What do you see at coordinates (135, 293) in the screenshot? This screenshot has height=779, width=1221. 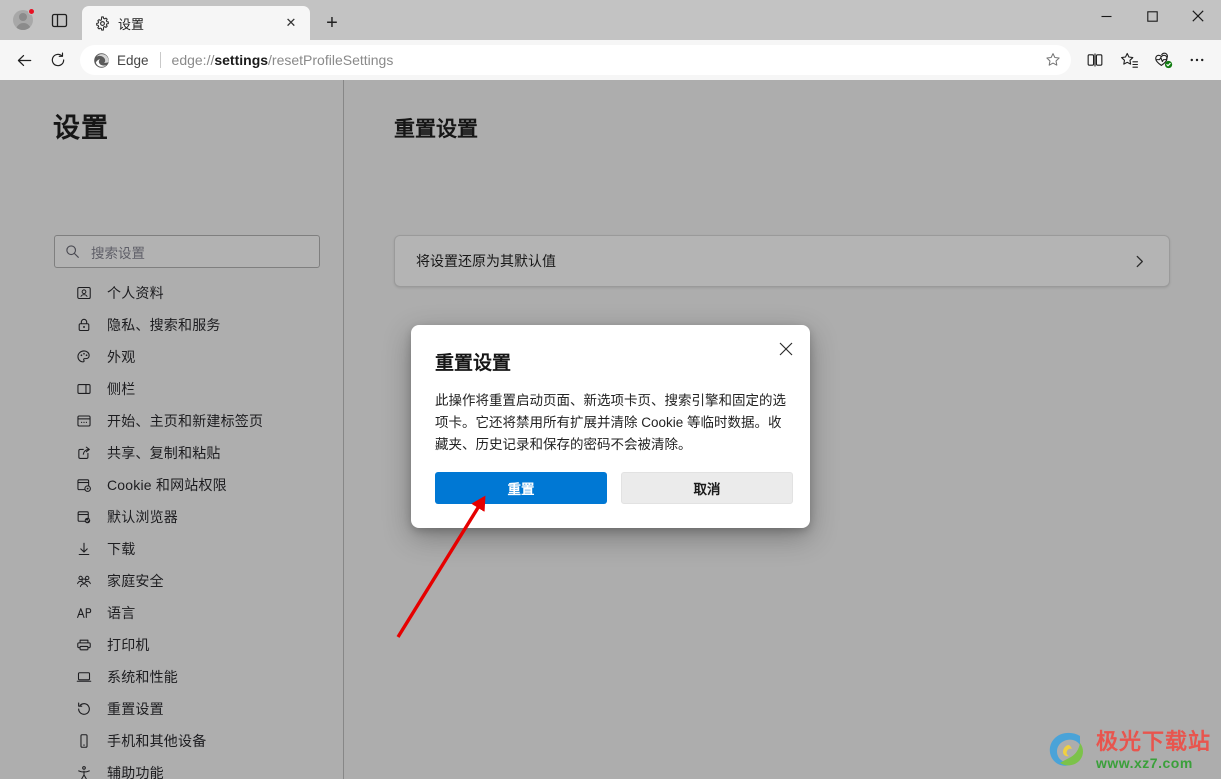 I see `sidebar-item-label: 个人资料` at bounding box center [135, 293].